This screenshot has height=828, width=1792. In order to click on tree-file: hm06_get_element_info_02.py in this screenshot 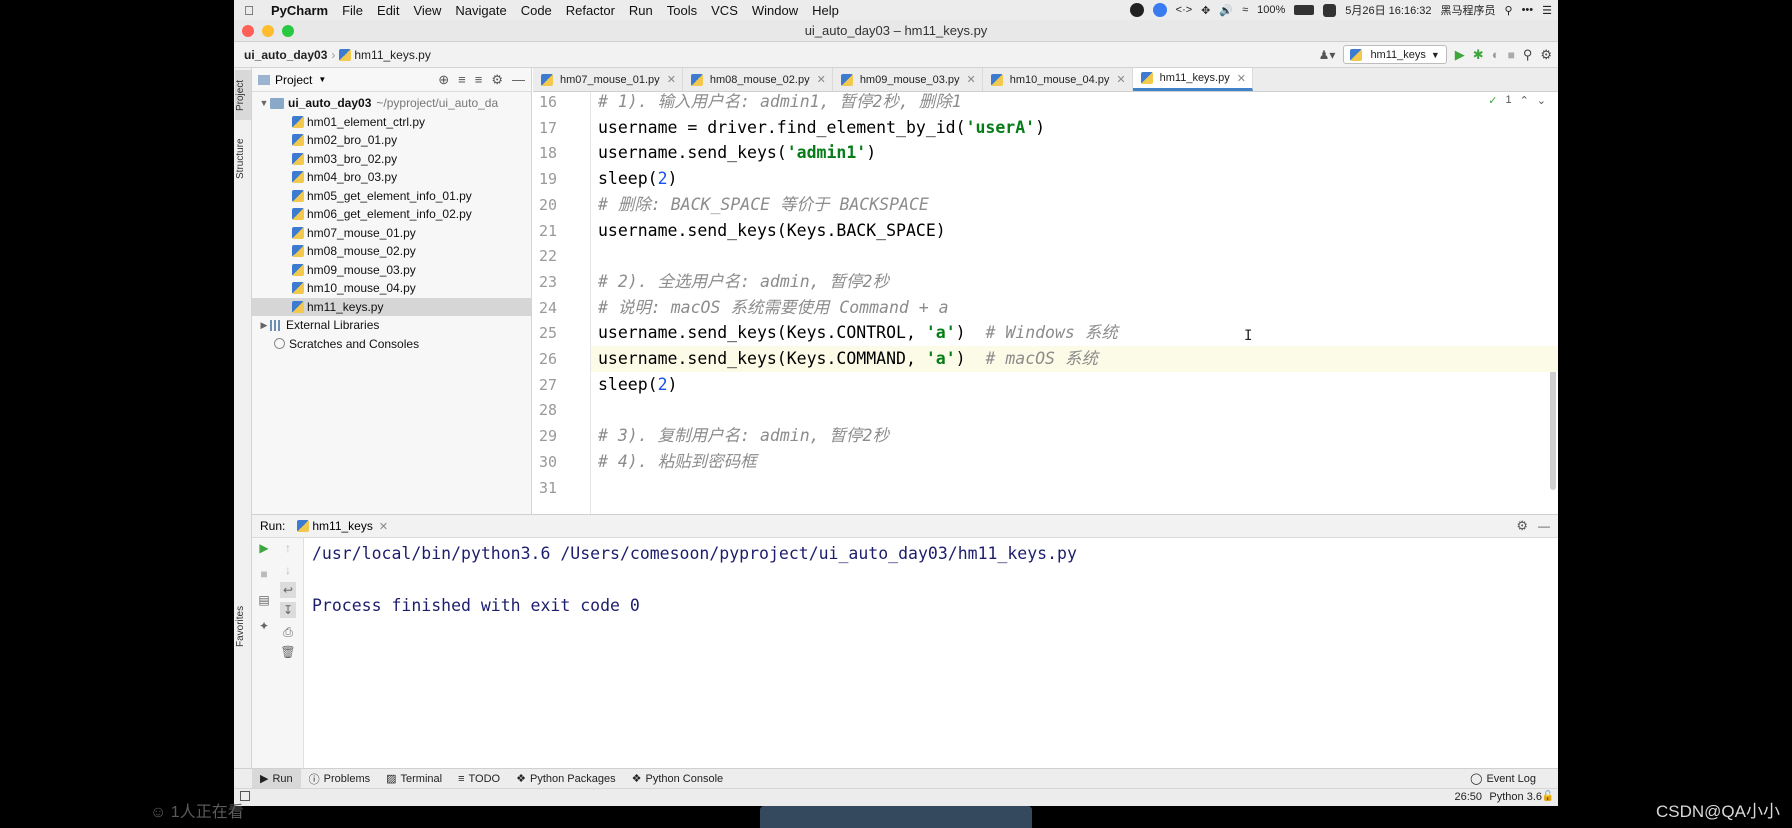, I will do `click(391, 214)`.